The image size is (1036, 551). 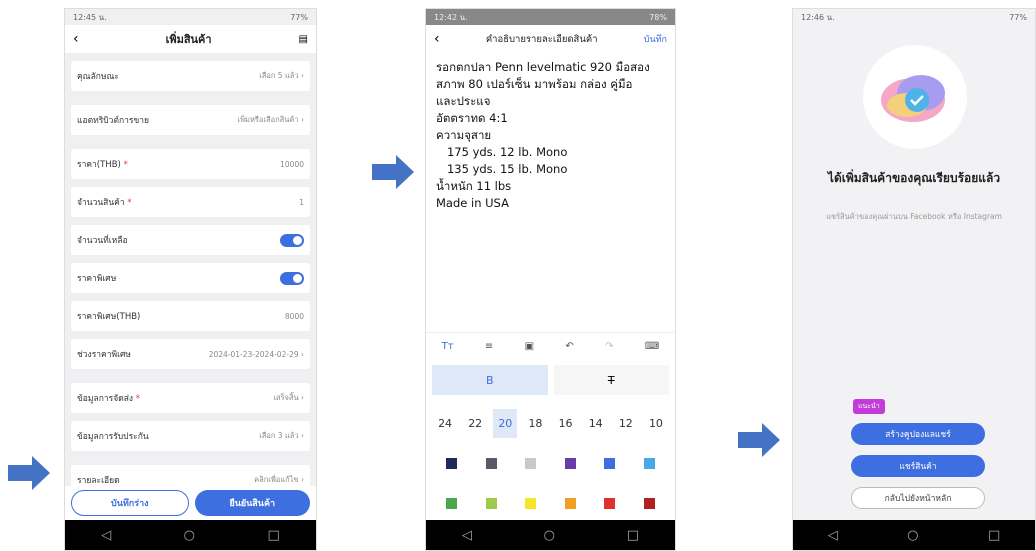 I want to click on strikethrough-button: T, so click(x=611, y=380).